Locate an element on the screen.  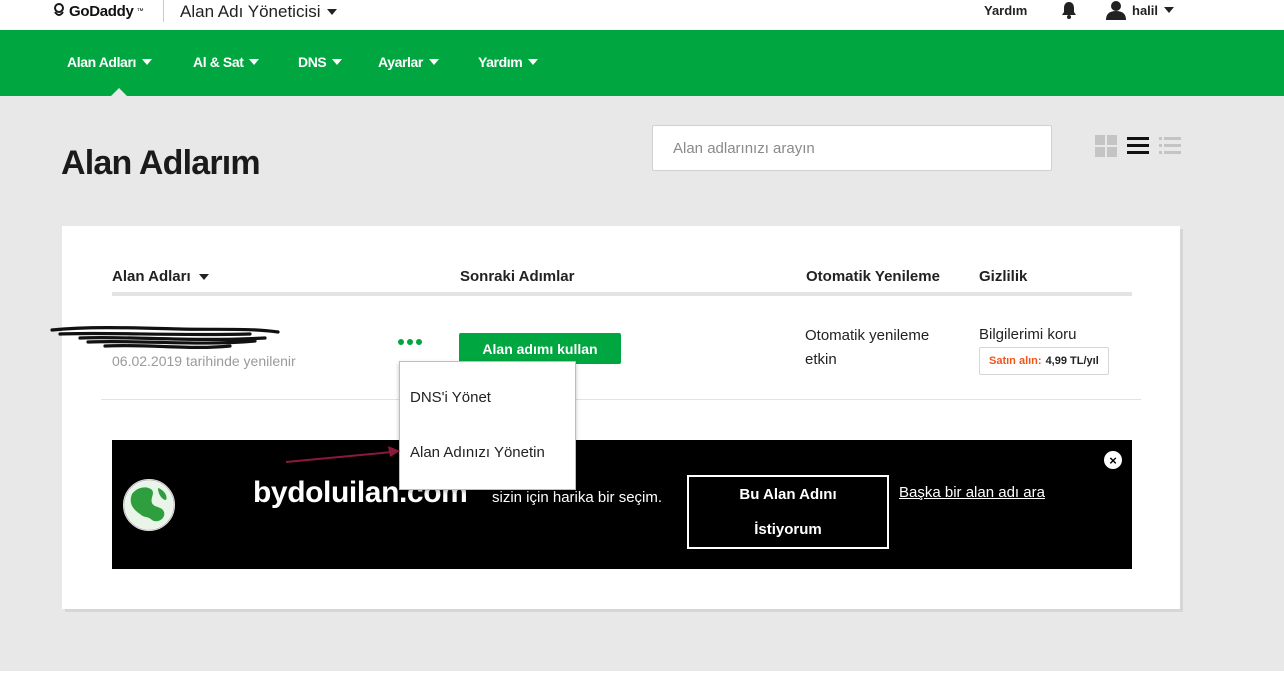
logo-trademark: ™ is located at coordinates (140, 11).